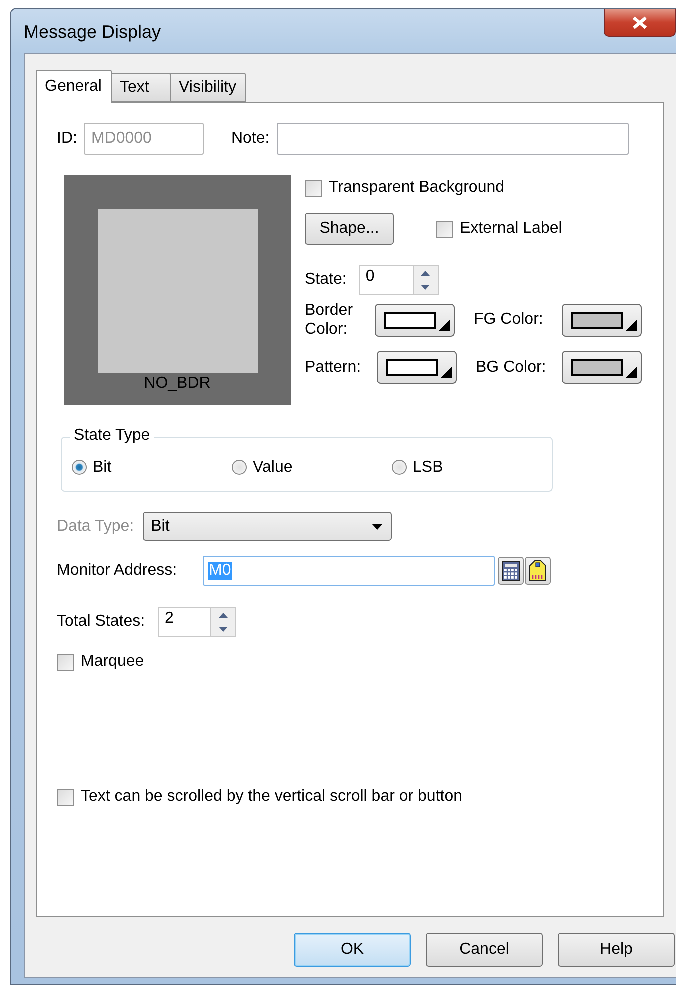 This screenshot has height=985, width=676. What do you see at coordinates (95, 527) in the screenshot?
I see `data-type-label: Data Type:` at bounding box center [95, 527].